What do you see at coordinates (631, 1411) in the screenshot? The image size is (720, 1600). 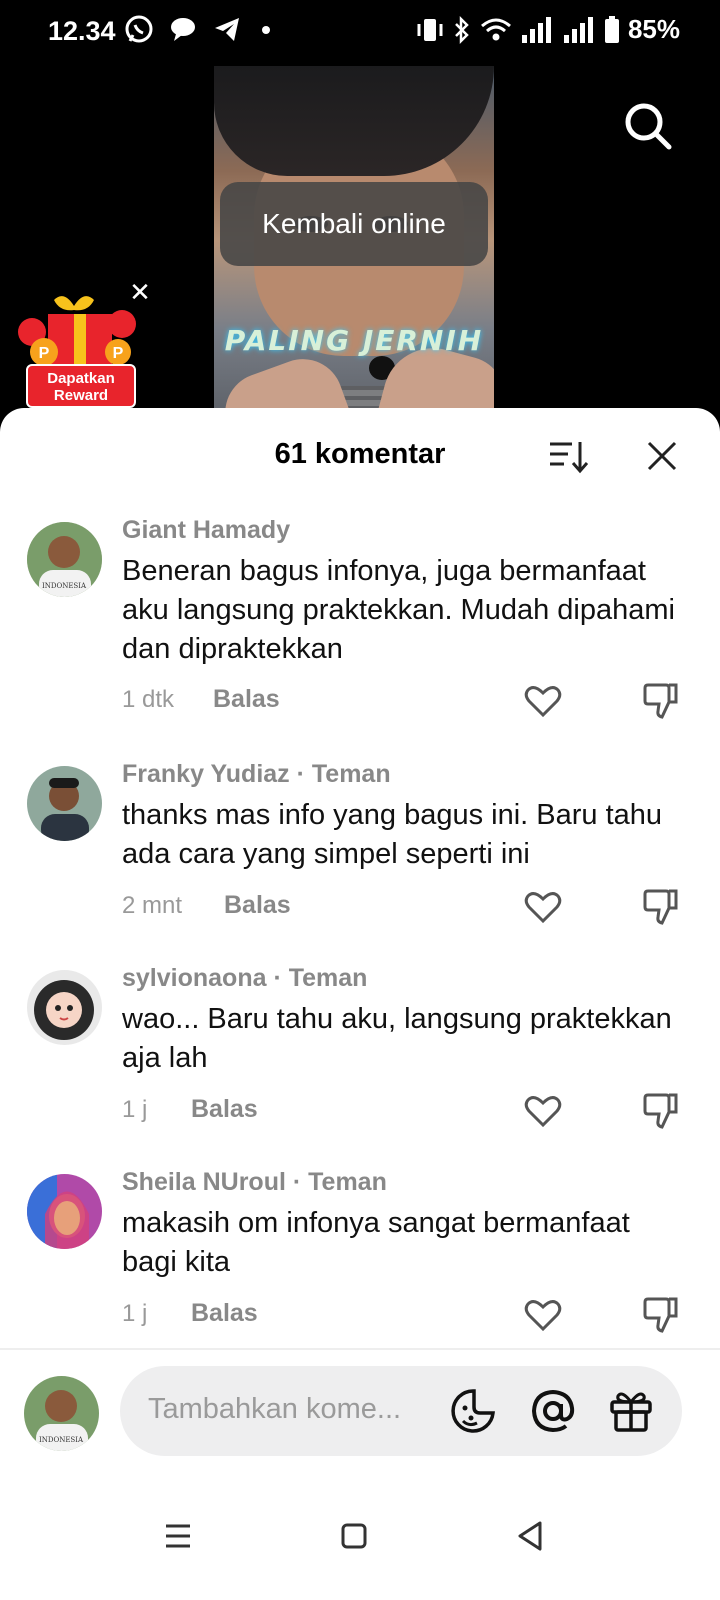 I see `gift-icon` at bounding box center [631, 1411].